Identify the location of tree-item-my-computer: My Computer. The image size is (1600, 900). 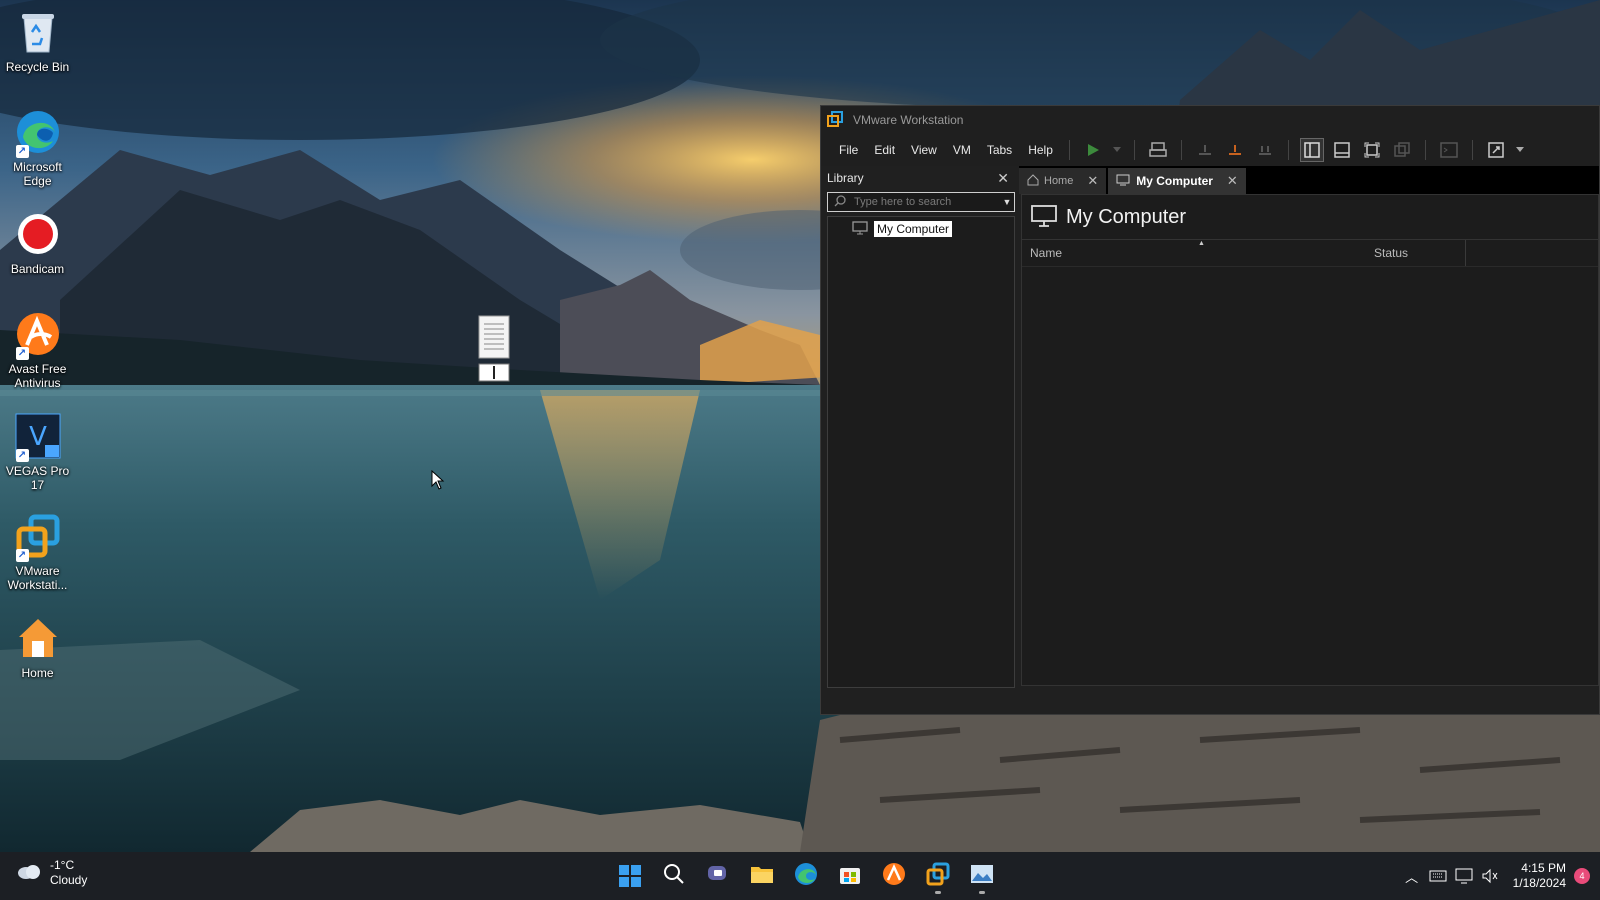
(921, 229).